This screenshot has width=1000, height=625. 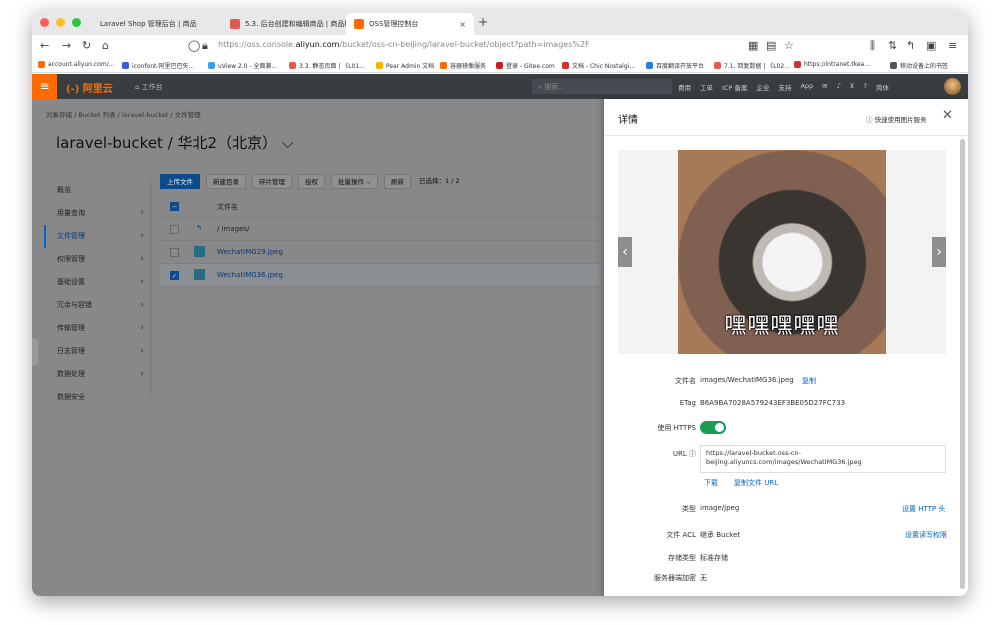 What do you see at coordinates (926, 535) in the screenshot?
I see `set-acl-link: 设置读写权限` at bounding box center [926, 535].